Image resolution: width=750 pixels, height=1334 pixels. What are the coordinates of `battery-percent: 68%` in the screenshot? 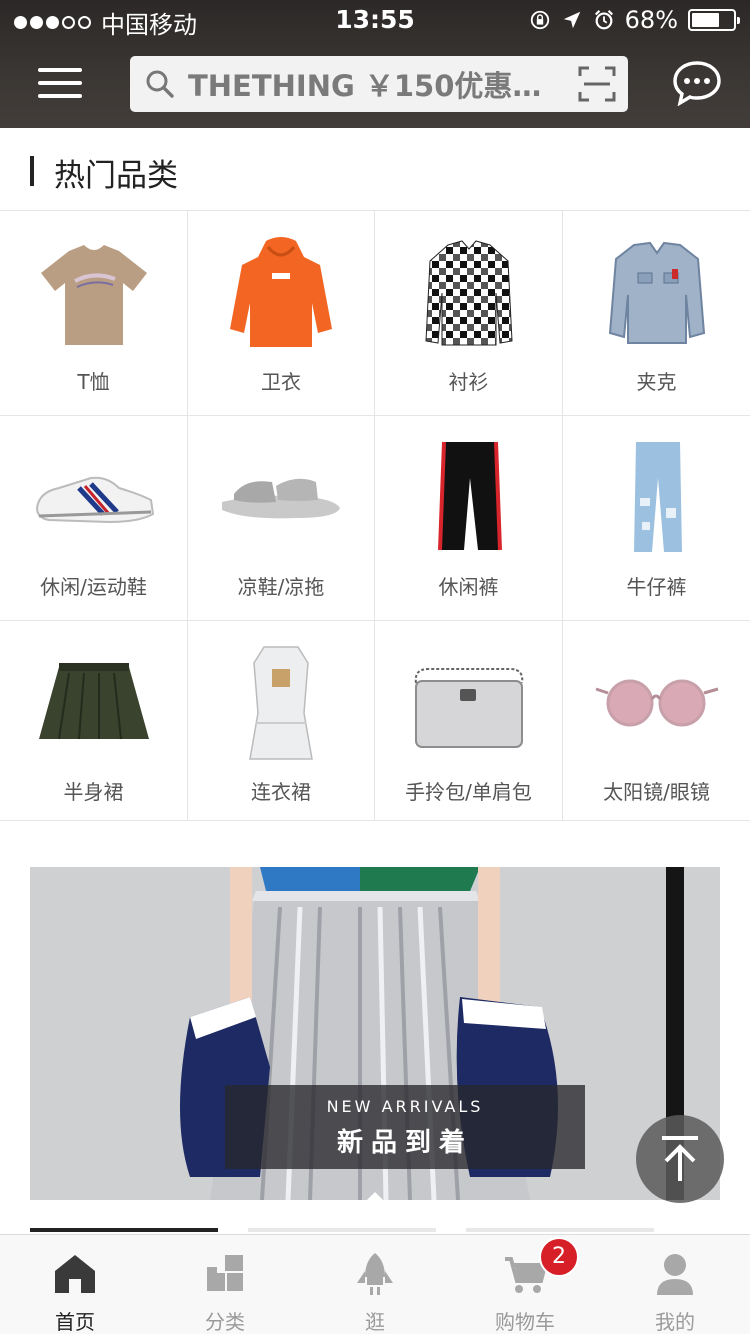 It's located at (651, 20).